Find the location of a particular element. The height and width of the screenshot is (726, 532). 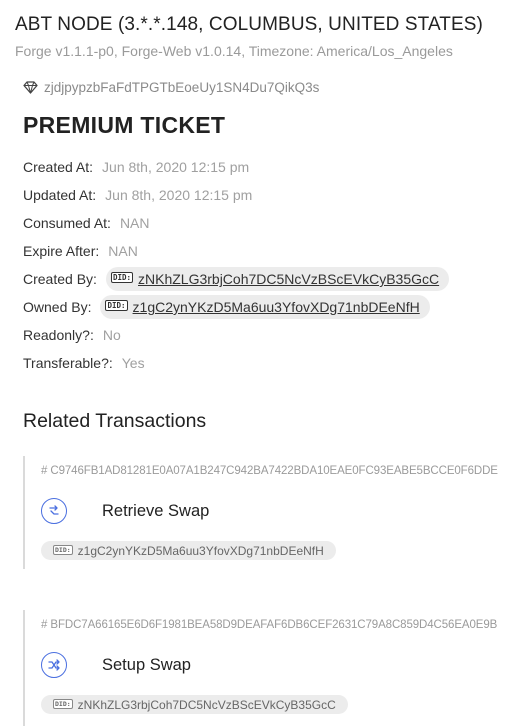

owner-address-link: z1gC2ynYKzD5Ma6uu3YfovXDg71nbDEeNfH is located at coordinates (276, 307).